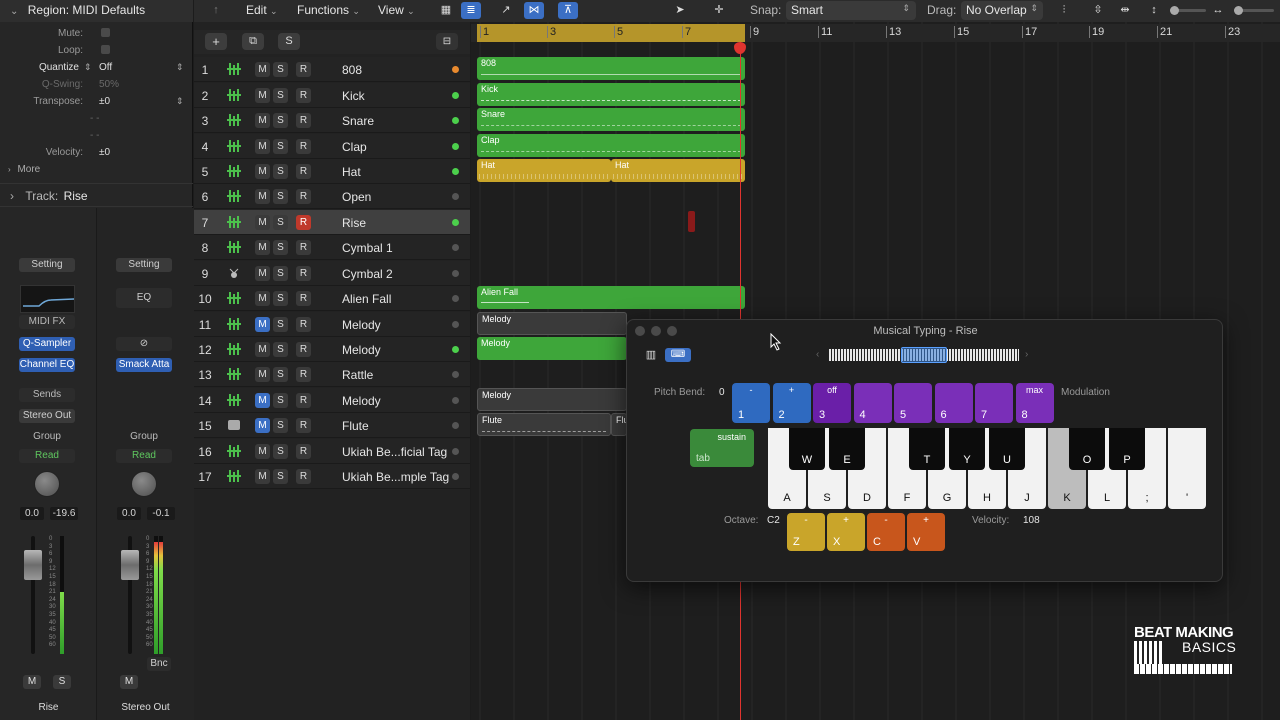 This screenshot has height=720, width=1280. Describe the element at coordinates (611, 119) in the screenshot. I see `region-snare: Snare` at that location.